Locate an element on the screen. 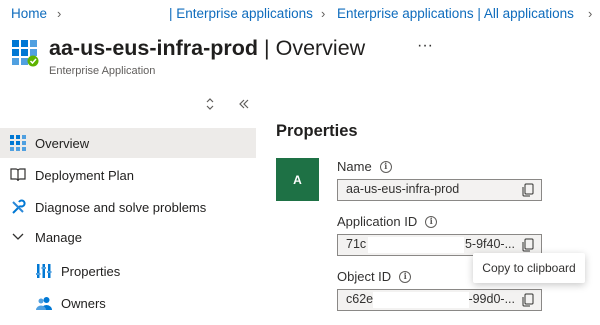 This screenshot has width=600, height=325. name-label: Name i is located at coordinates (364, 166).